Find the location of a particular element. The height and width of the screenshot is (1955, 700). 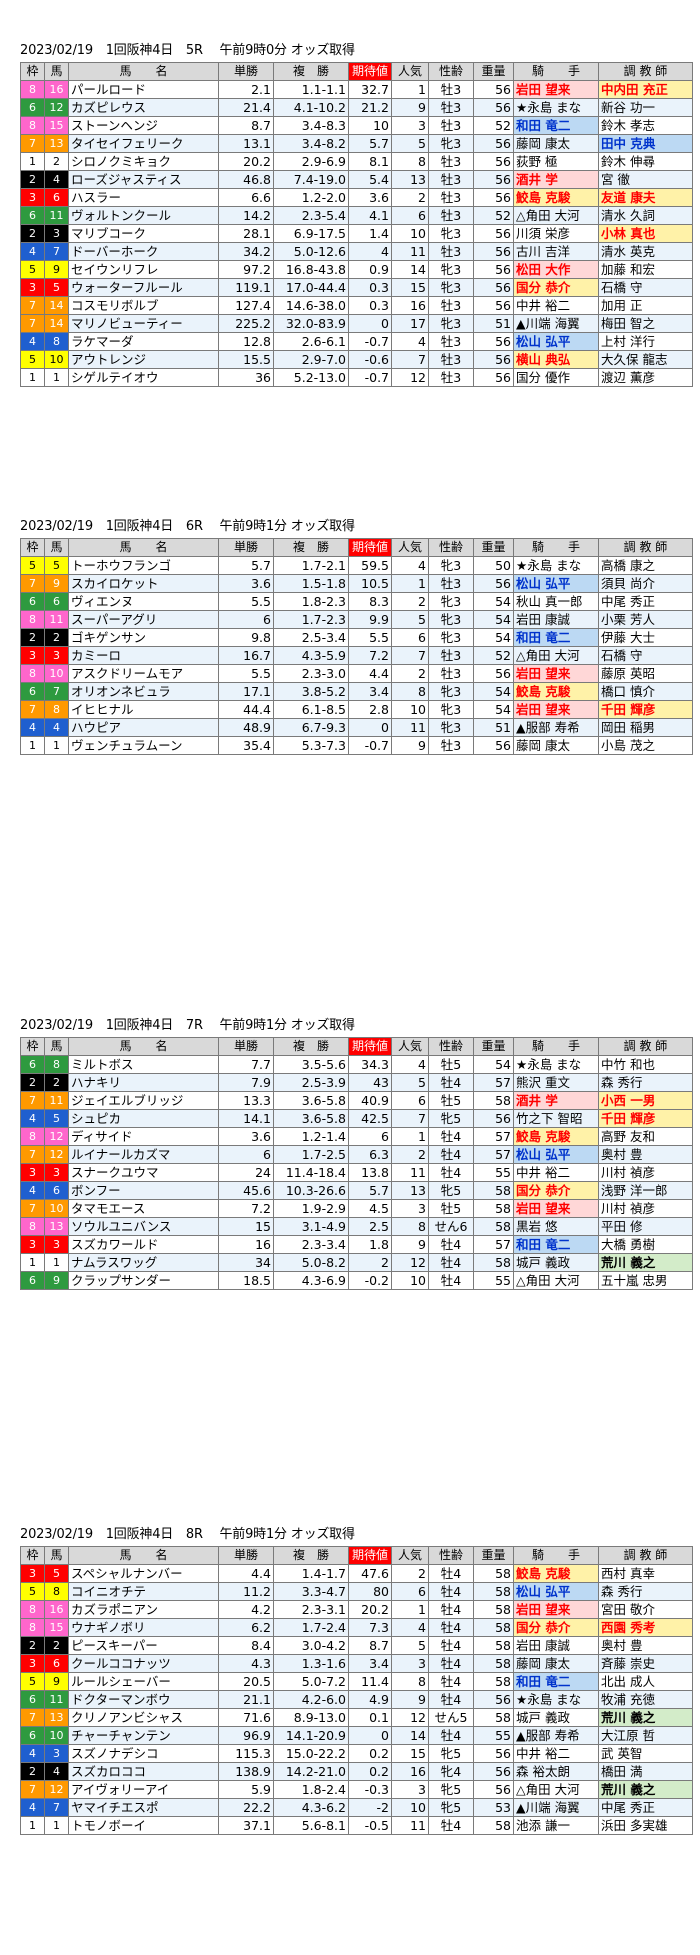

jockey-cell: 荻野 極 is located at coordinates (556, 161).